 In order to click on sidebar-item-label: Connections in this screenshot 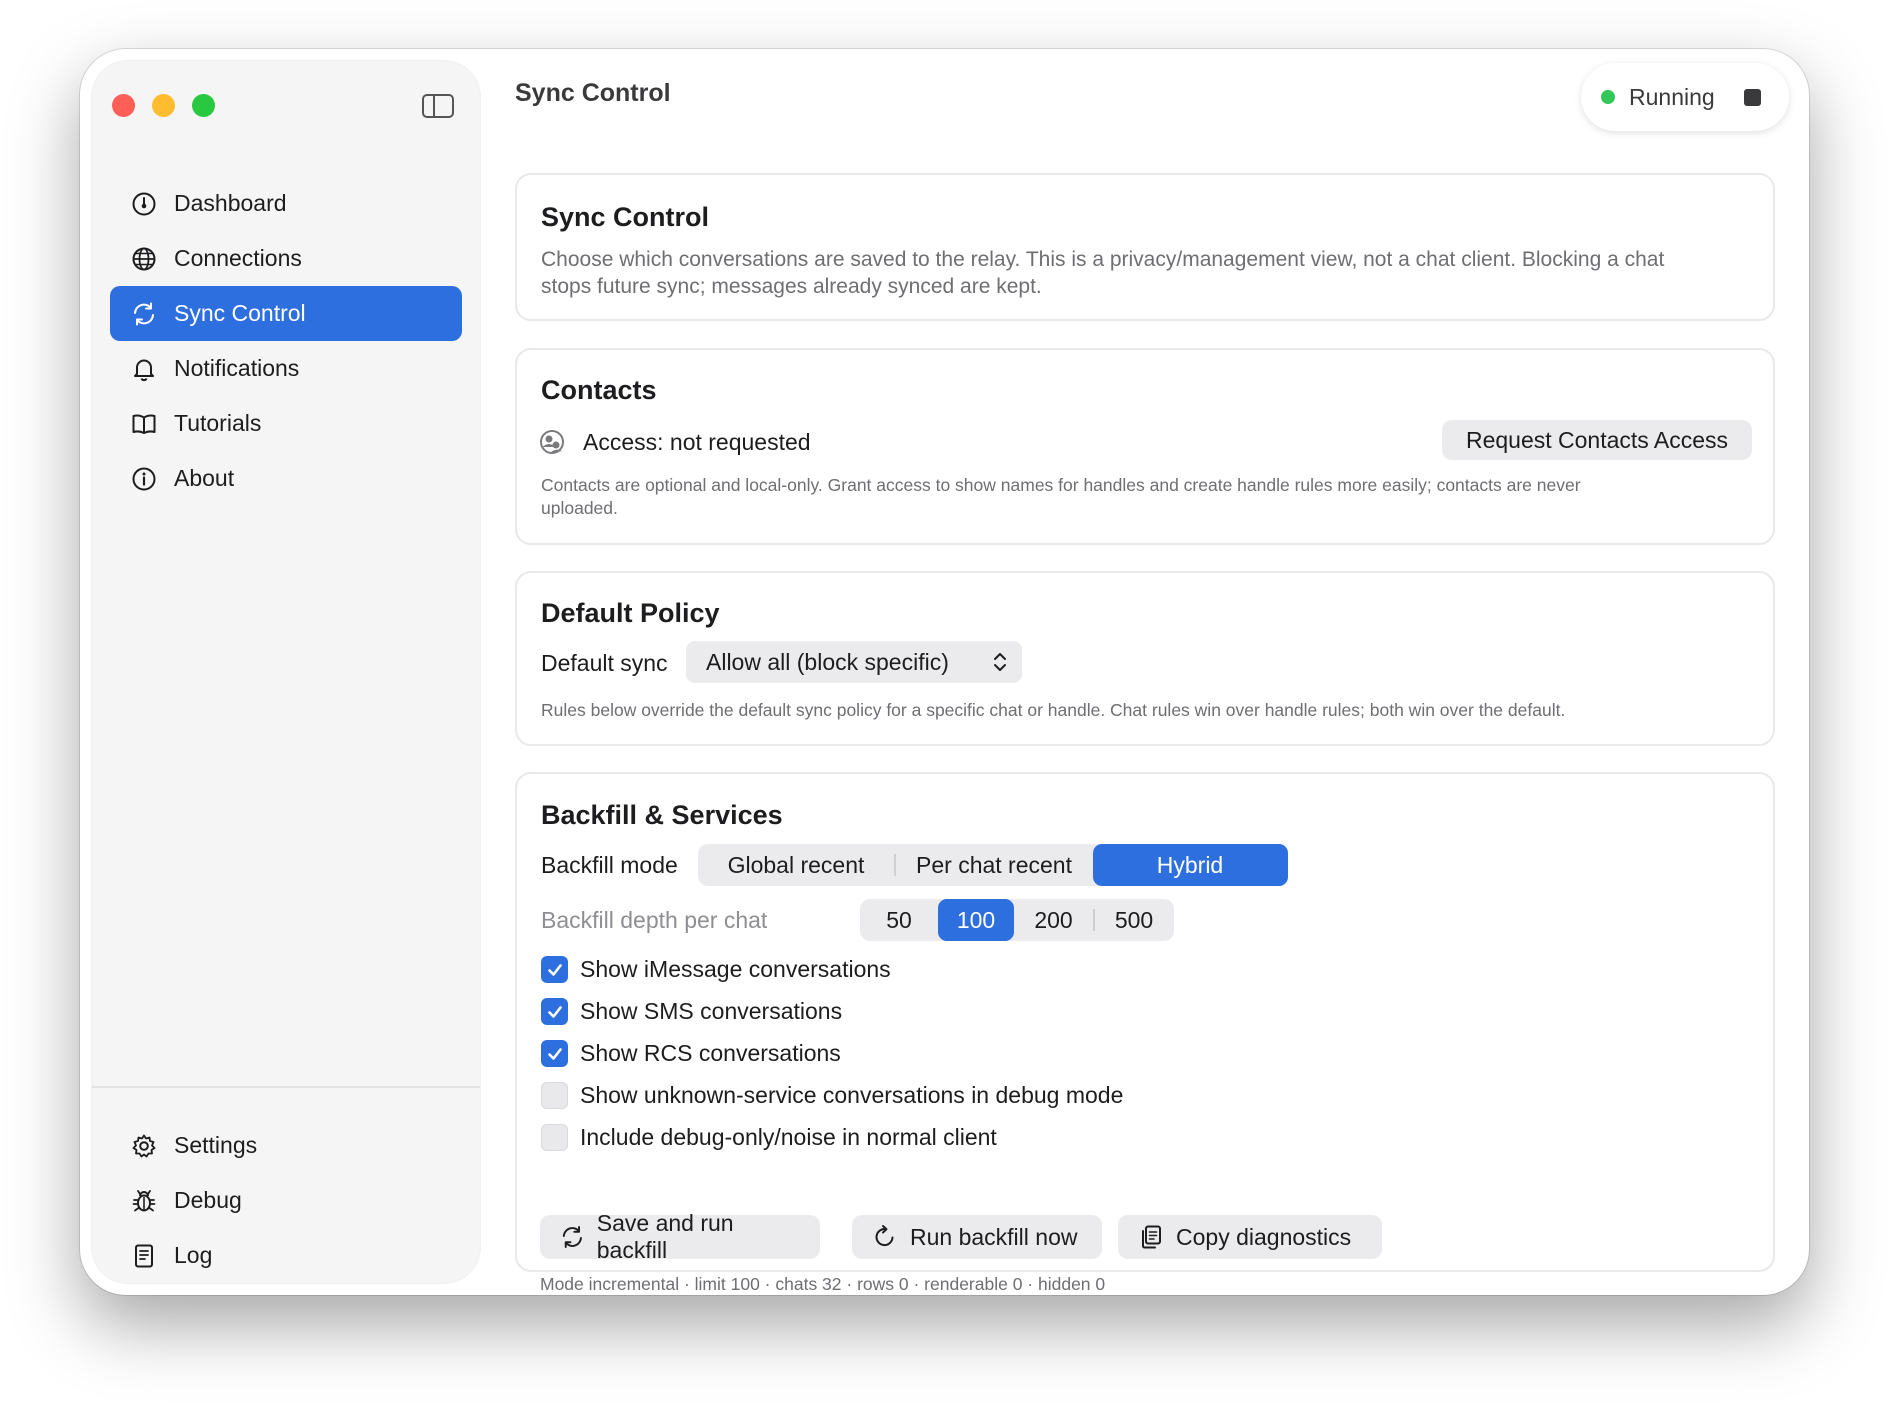, I will do `click(238, 258)`.